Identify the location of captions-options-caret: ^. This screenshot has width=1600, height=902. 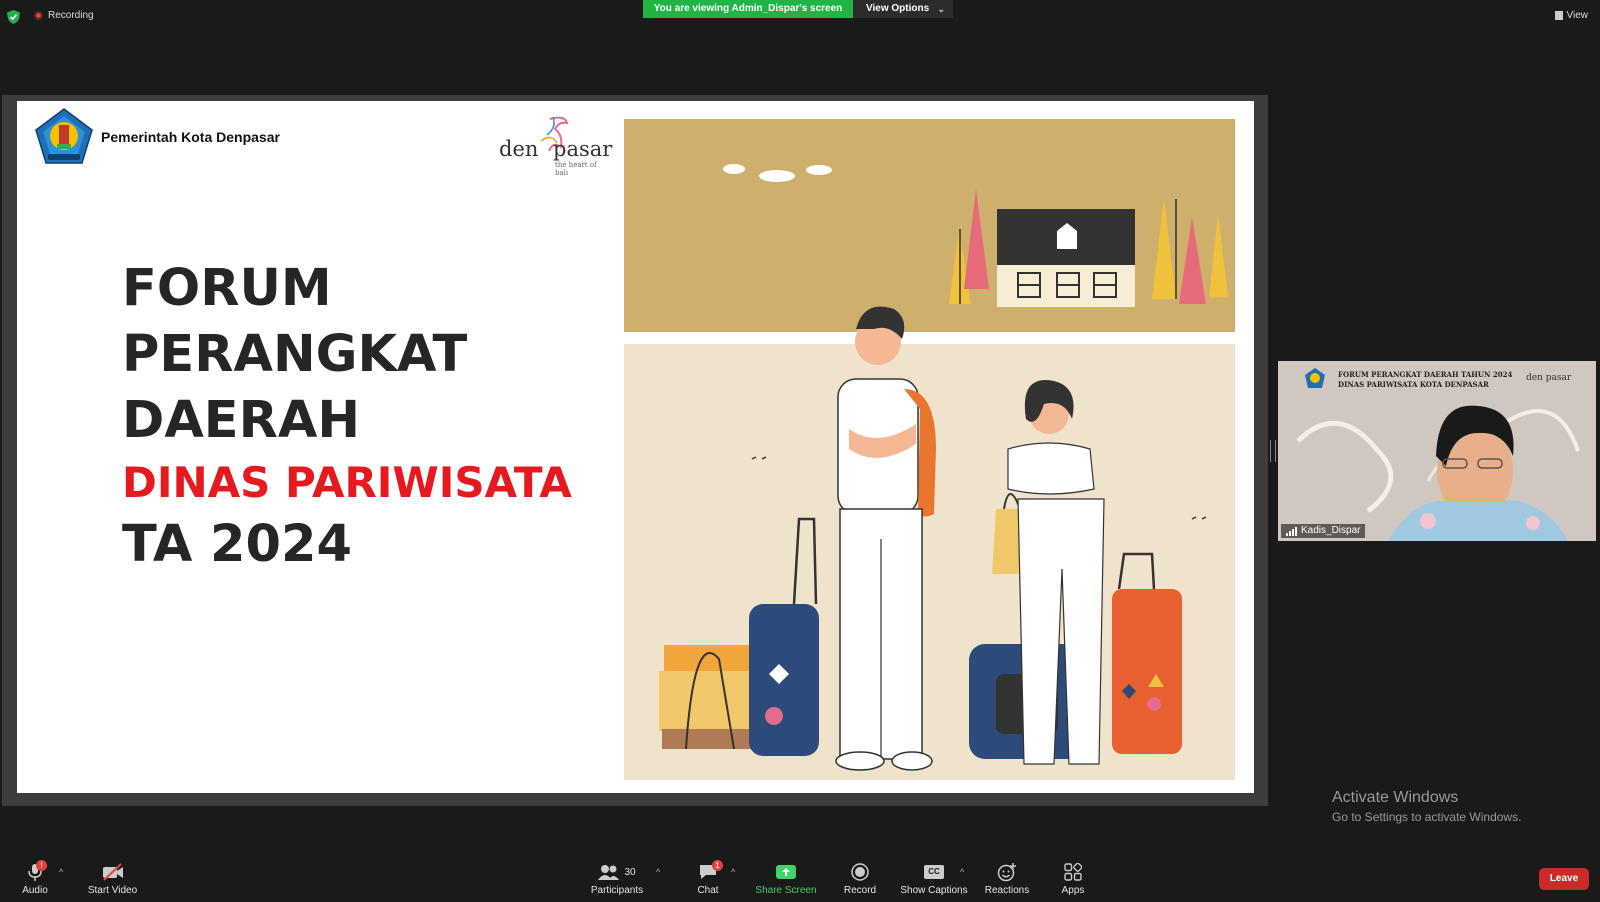
(962, 872).